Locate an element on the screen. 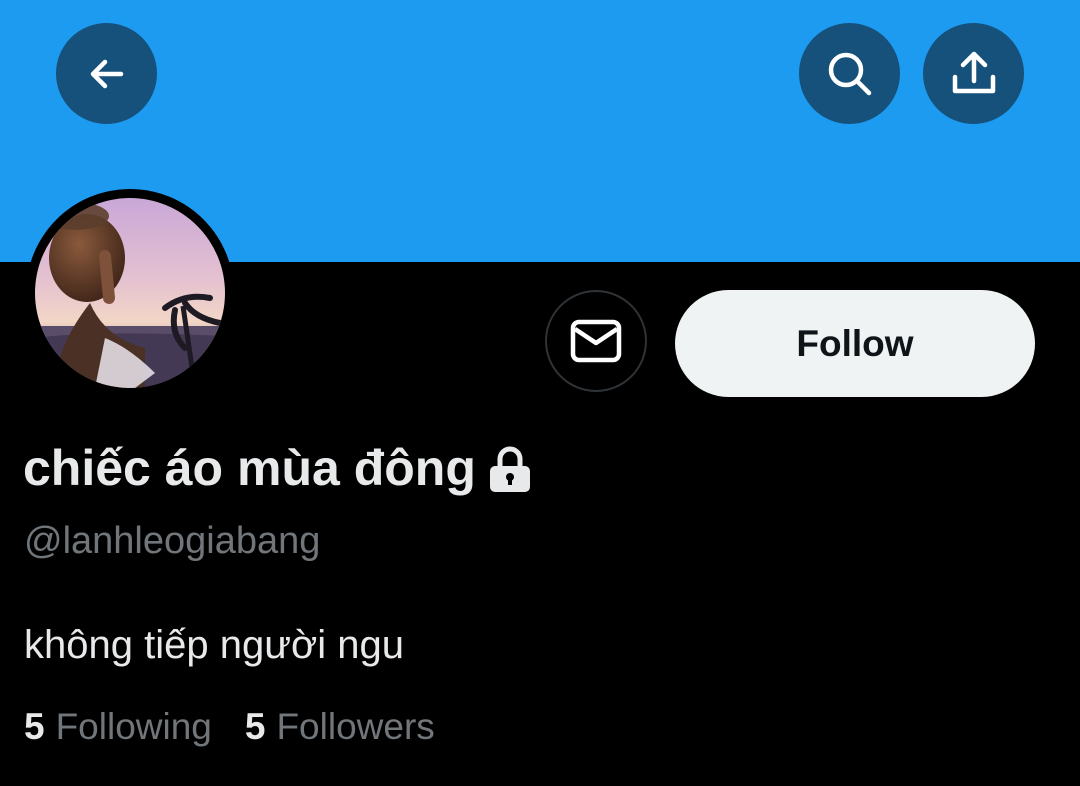 Image resolution: width=1080 pixels, height=786 pixels. followers-label: Followers is located at coordinates (355, 726).